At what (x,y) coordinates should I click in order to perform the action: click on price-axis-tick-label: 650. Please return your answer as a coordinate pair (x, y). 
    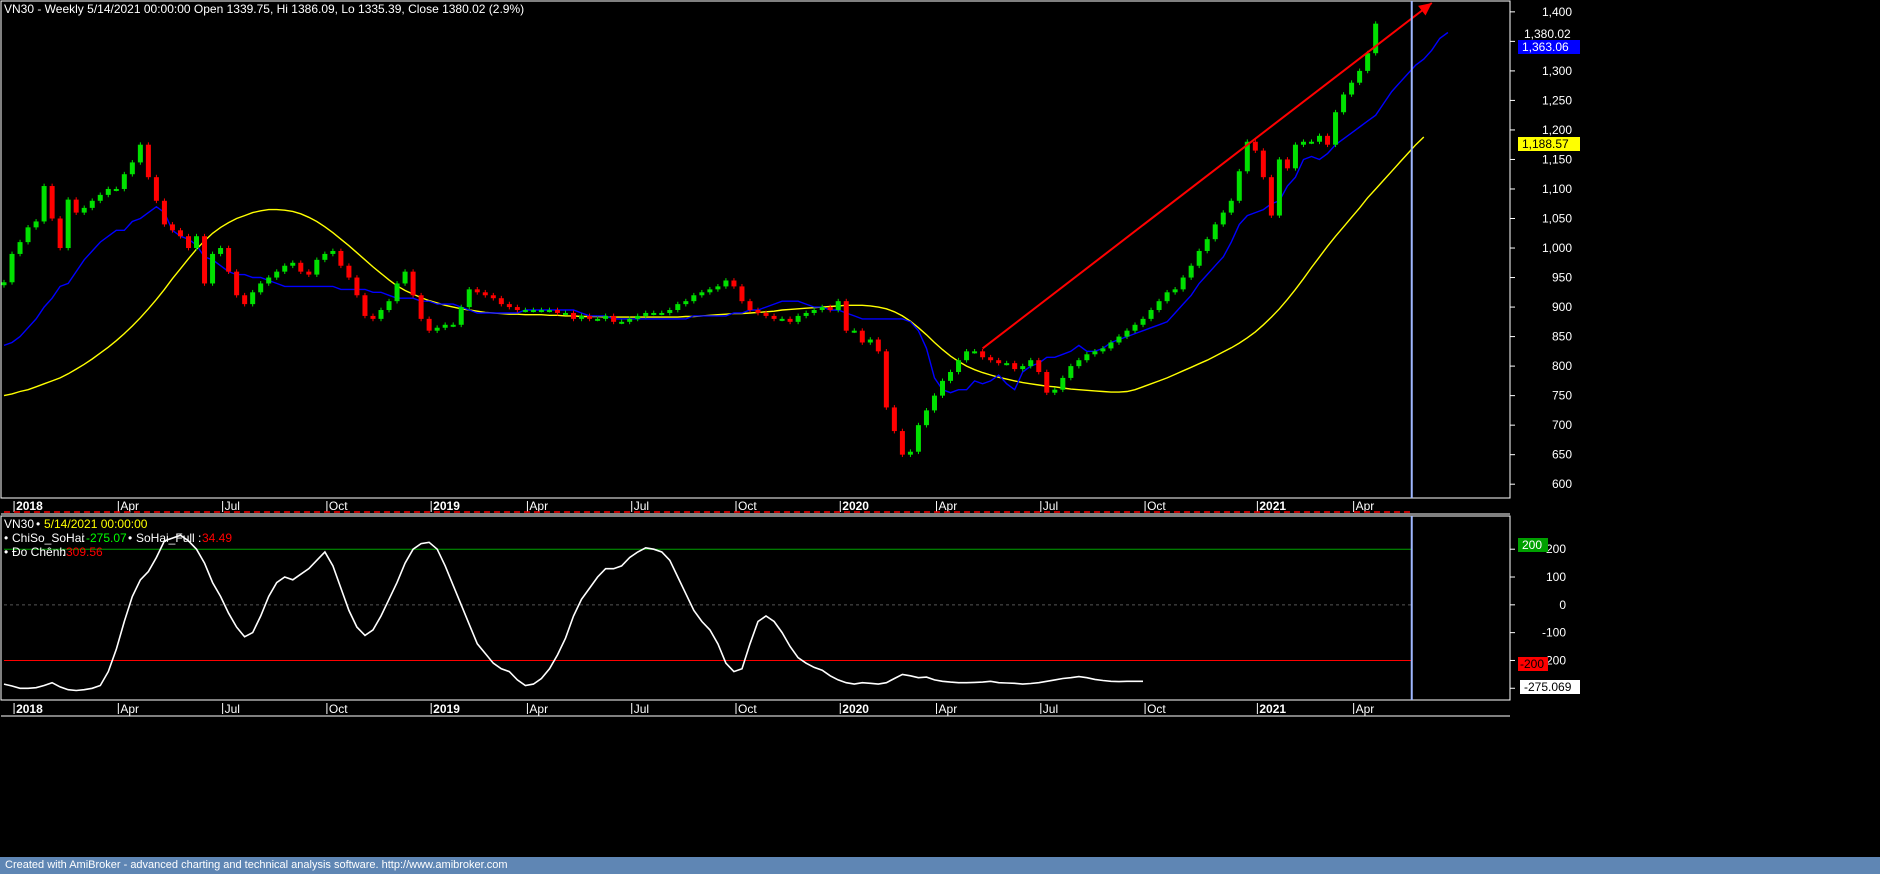
    Looking at the image, I should click on (1562, 455).